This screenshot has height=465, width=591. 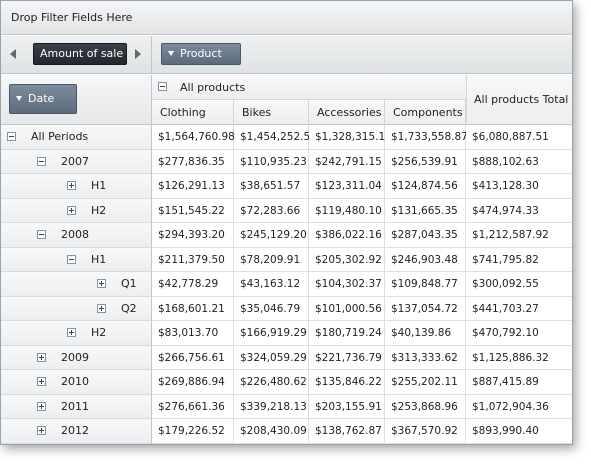 I want to click on data-cell: $110,935.23, so click(x=271, y=161).